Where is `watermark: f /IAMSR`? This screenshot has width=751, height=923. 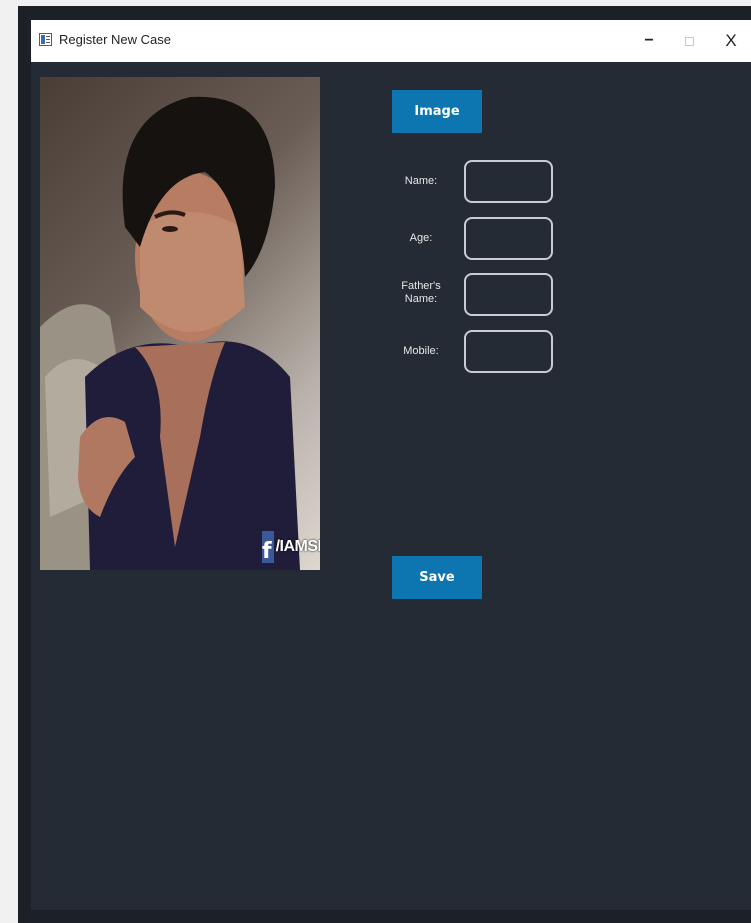
watermark: f /IAMSR is located at coordinates (291, 547).